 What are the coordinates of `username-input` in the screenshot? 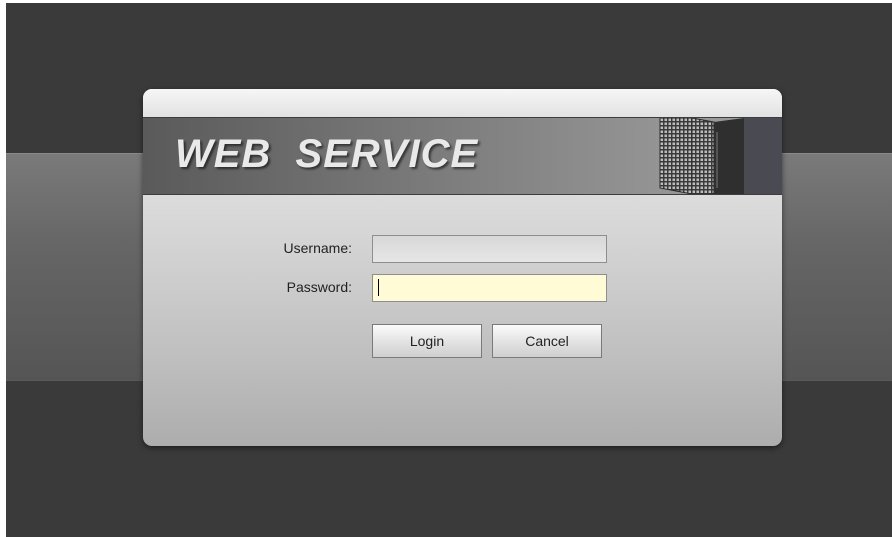 It's located at (489, 249).